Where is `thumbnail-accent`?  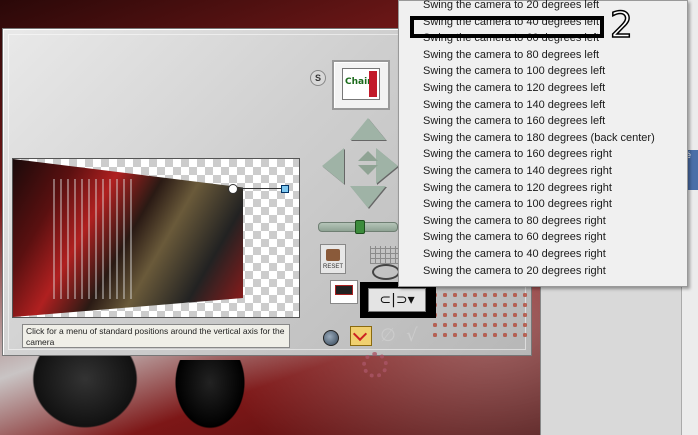
thumbnail-accent is located at coordinates (373, 84).